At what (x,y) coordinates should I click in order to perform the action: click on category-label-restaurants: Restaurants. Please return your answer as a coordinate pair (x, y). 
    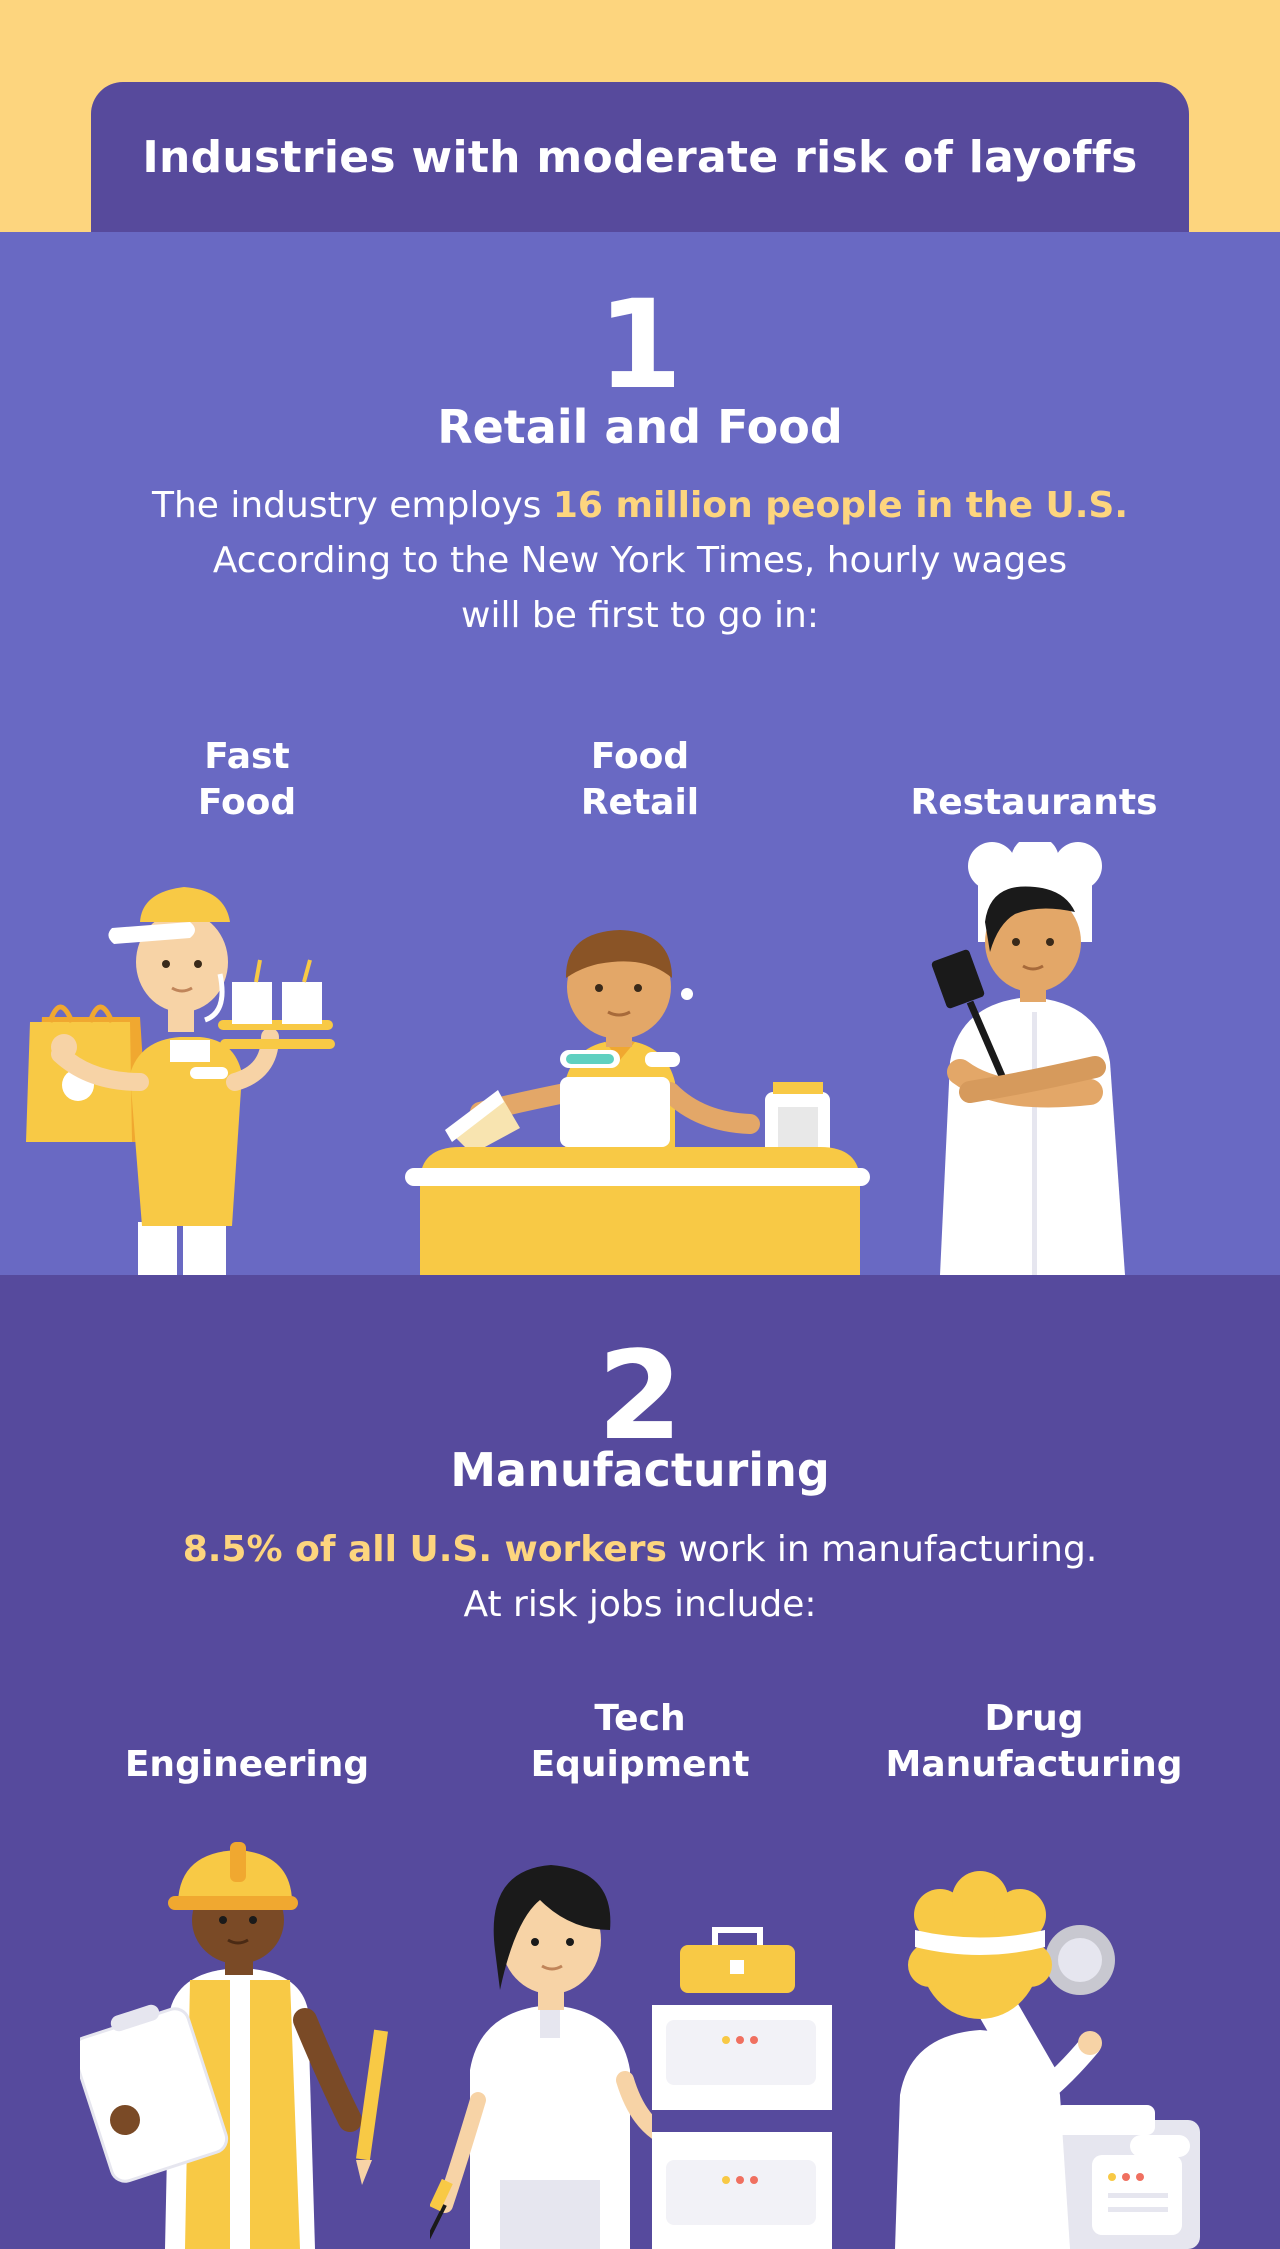
    Looking at the image, I should click on (1034, 780).